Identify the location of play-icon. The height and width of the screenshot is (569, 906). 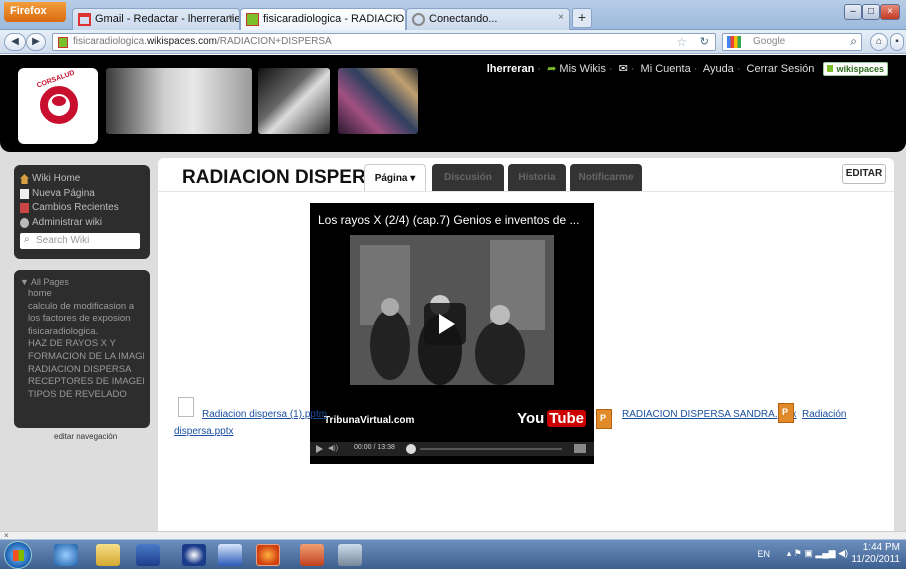
(319, 449).